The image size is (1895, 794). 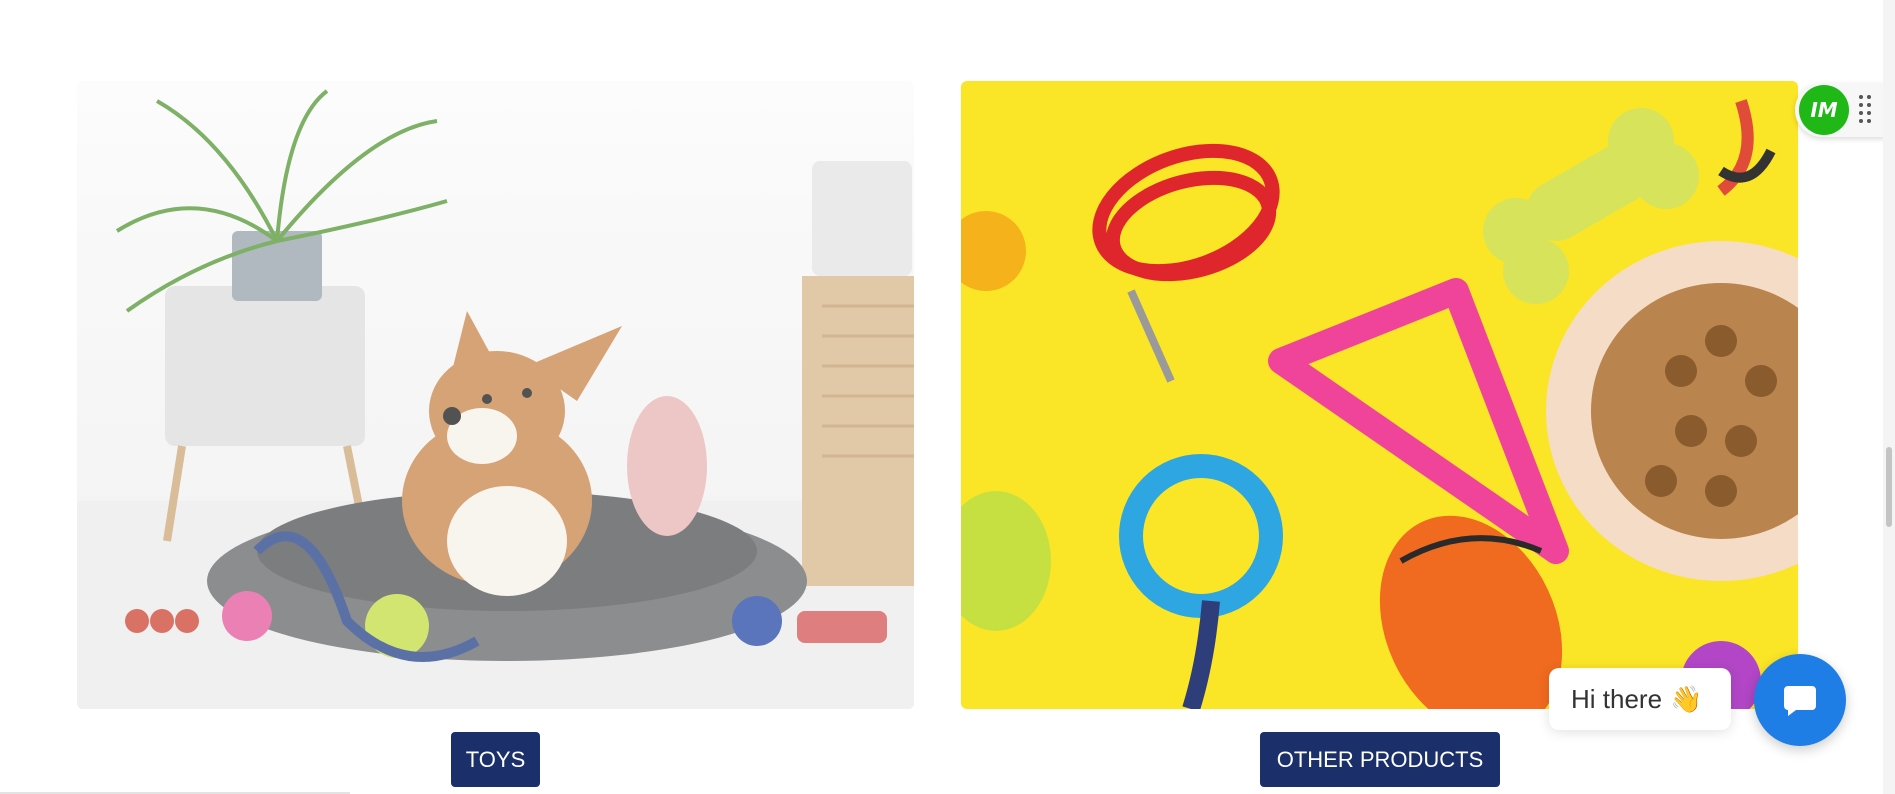 I want to click on chat-greeting-bubble: Hi there 👋, so click(x=1640, y=699).